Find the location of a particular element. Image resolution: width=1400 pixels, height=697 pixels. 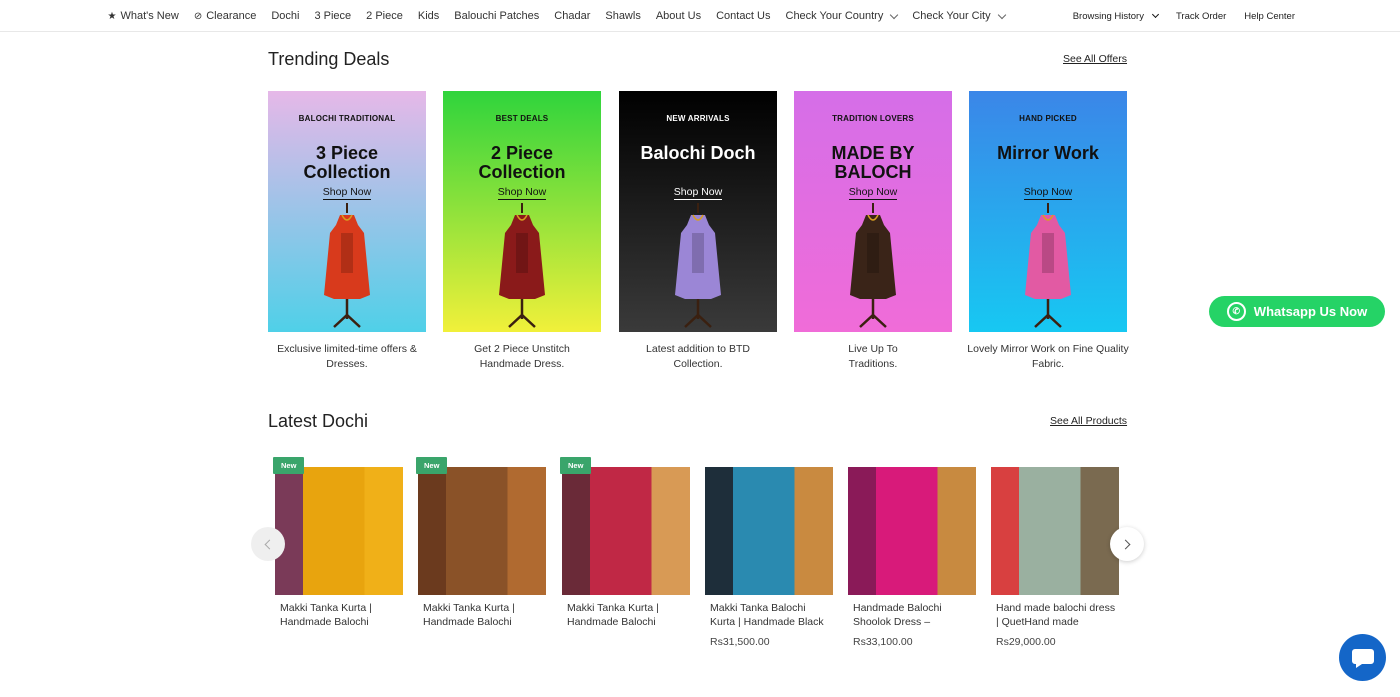

deal-card: BEST DEALS 2 Piece Collection Shop Now is located at coordinates (522, 211).